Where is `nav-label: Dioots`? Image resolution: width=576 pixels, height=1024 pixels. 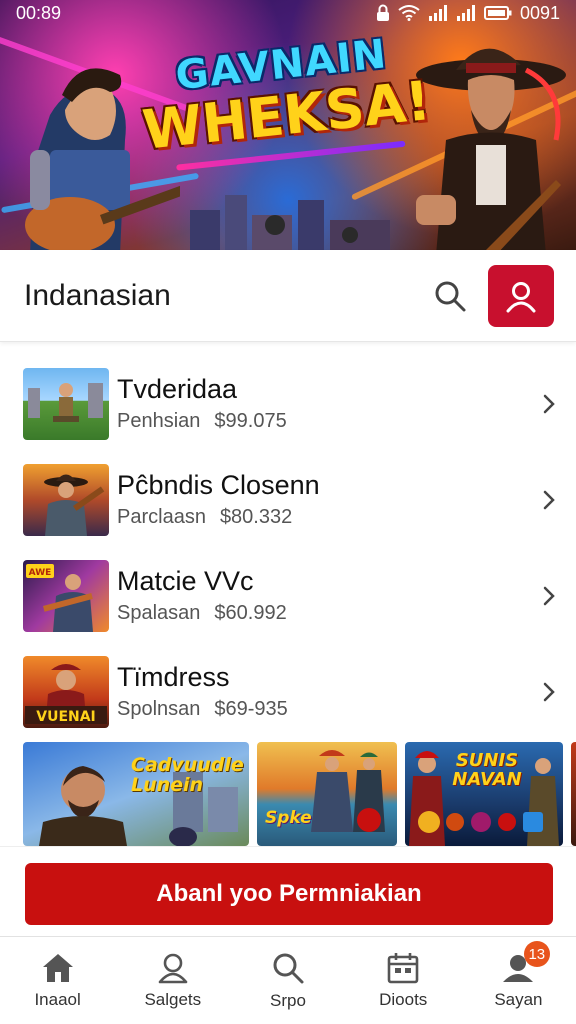 nav-label: Dioots is located at coordinates (403, 999).